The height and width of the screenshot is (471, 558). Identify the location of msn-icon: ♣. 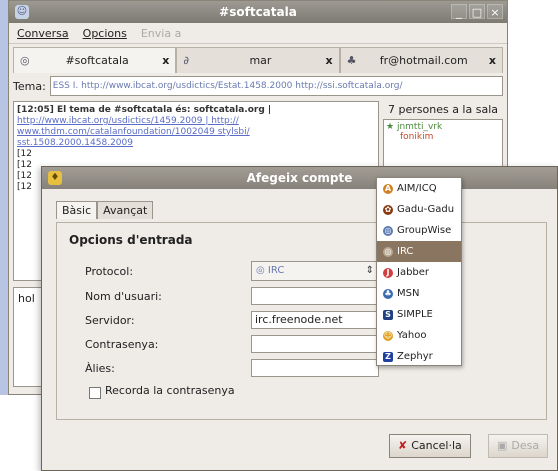
(388, 293).